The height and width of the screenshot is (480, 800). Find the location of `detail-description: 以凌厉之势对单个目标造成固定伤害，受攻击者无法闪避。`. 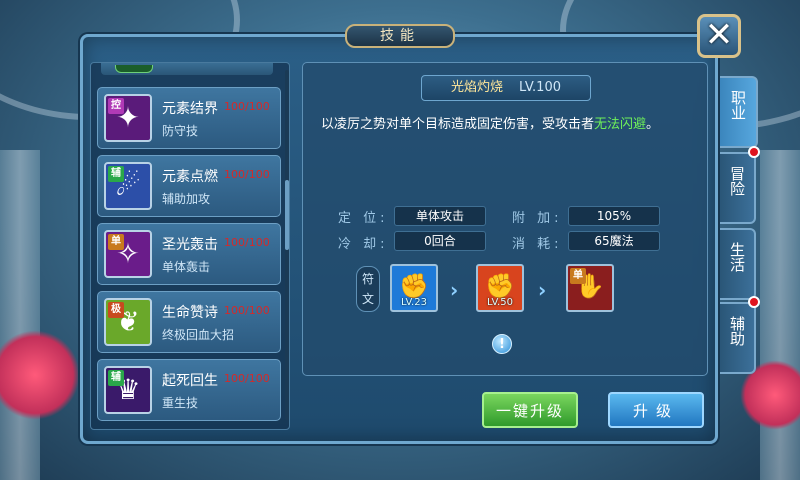

detail-description: 以凌厉之势对单个目标造成固定伤害，受攻击者无法闪避。 is located at coordinates (490, 122).